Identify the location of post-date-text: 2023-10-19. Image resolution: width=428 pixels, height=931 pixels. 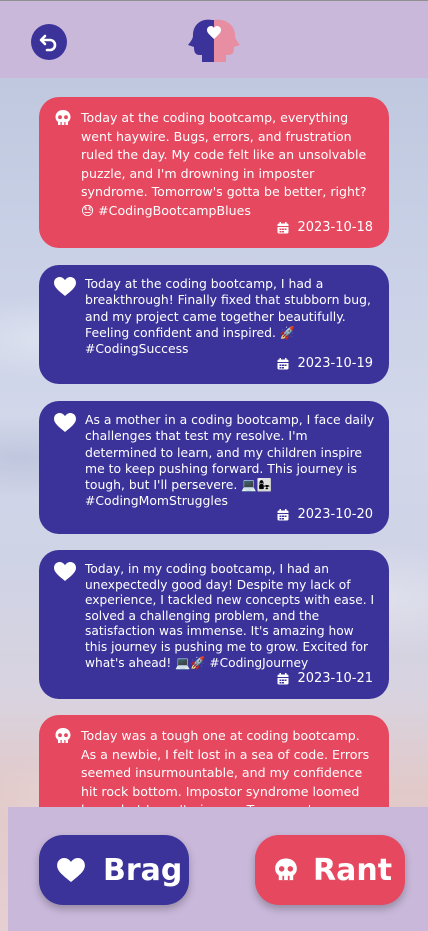
(335, 363).